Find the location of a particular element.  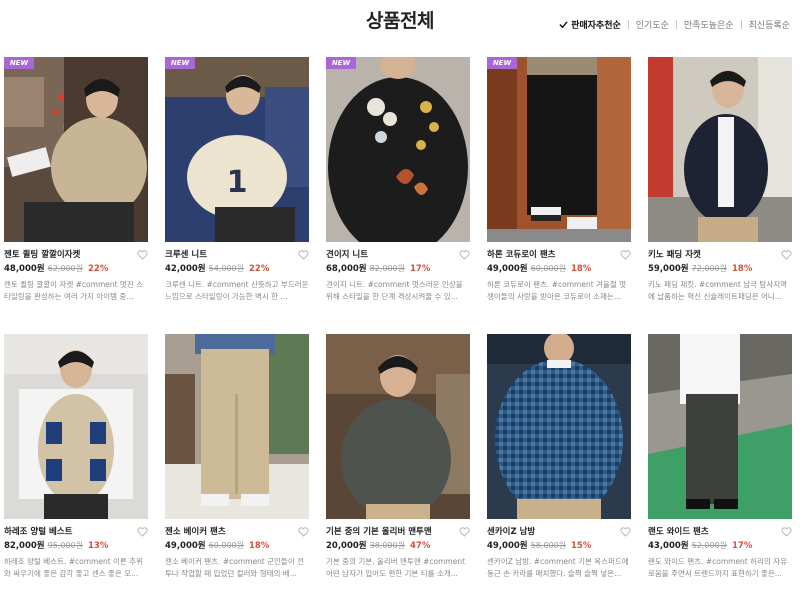

sort-satisfaction: 만족도높은순 is located at coordinates (709, 24).